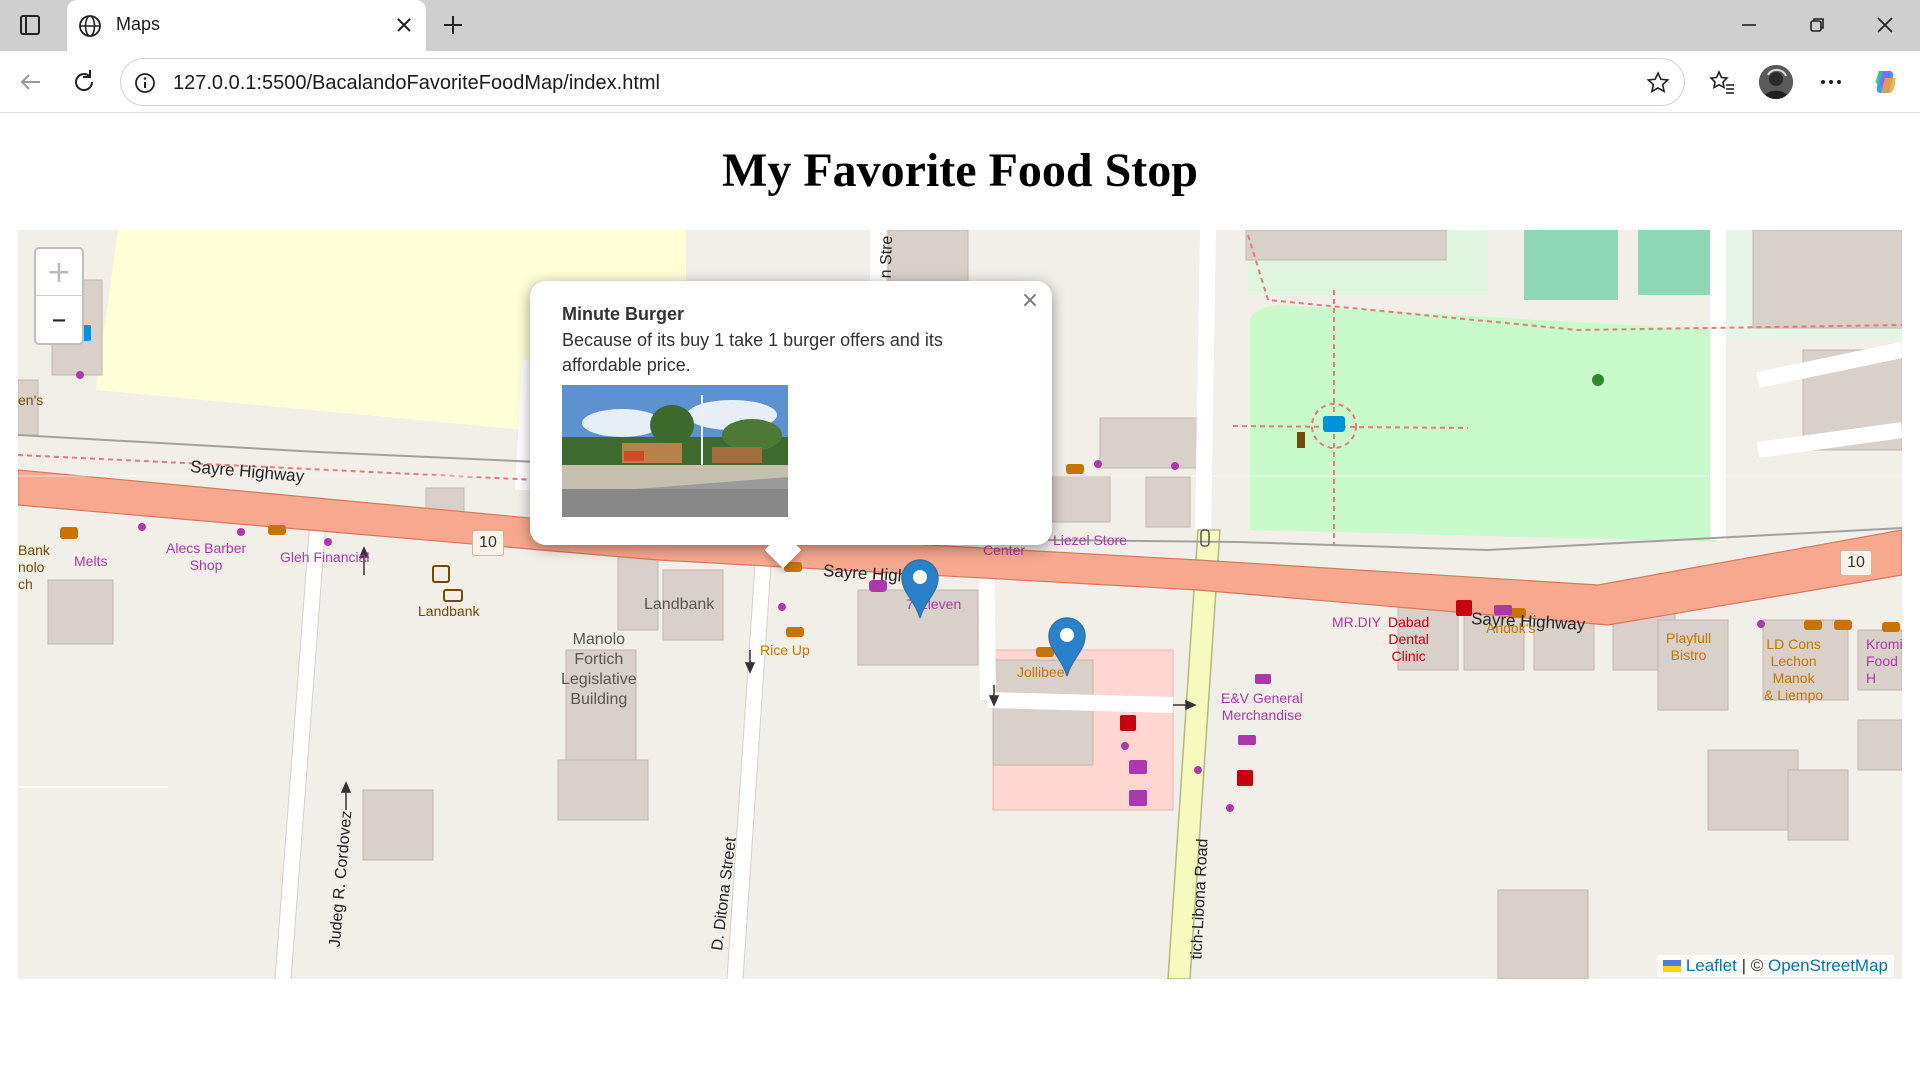  What do you see at coordinates (34, 567) in the screenshot?
I see `poi-label: Bank nolo ch` at bounding box center [34, 567].